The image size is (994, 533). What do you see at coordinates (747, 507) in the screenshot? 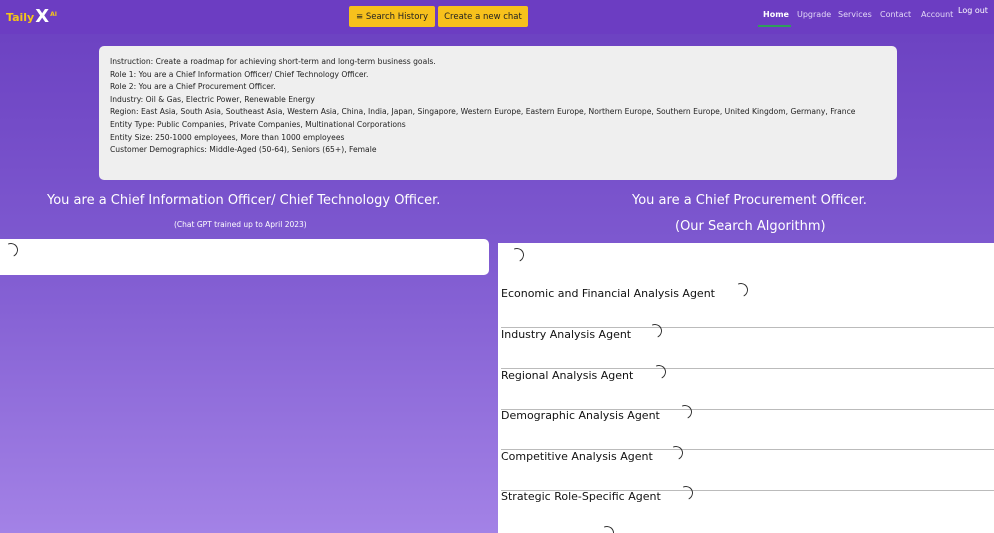
I see `agent-row-strategic: Strategic Role-Specific Agent` at bounding box center [747, 507].